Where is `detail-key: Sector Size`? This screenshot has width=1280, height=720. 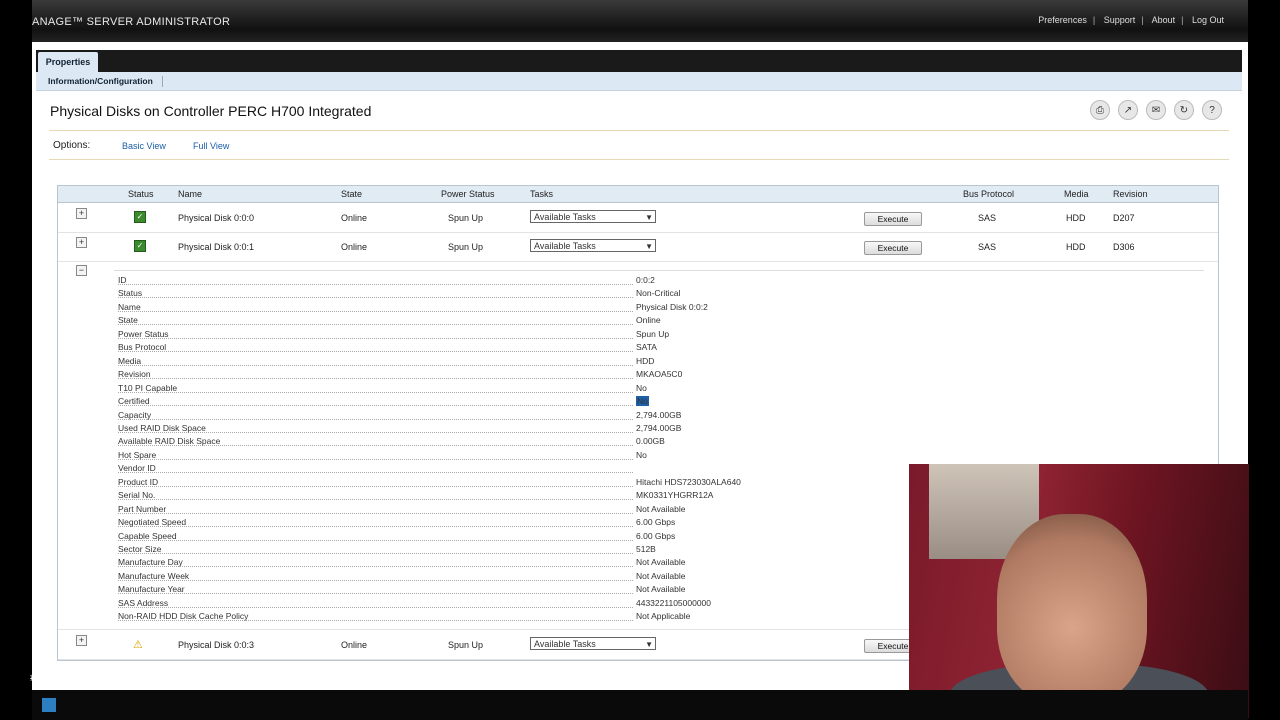 detail-key: Sector Size is located at coordinates (140, 549).